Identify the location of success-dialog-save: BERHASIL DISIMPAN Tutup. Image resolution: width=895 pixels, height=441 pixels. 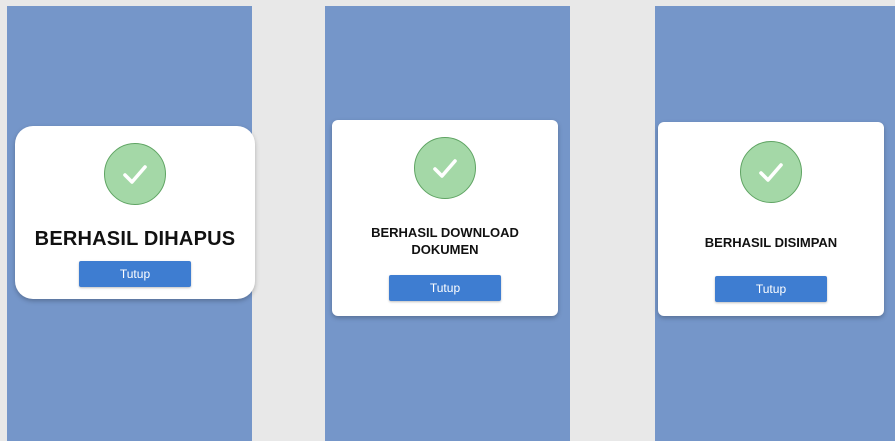
(771, 219).